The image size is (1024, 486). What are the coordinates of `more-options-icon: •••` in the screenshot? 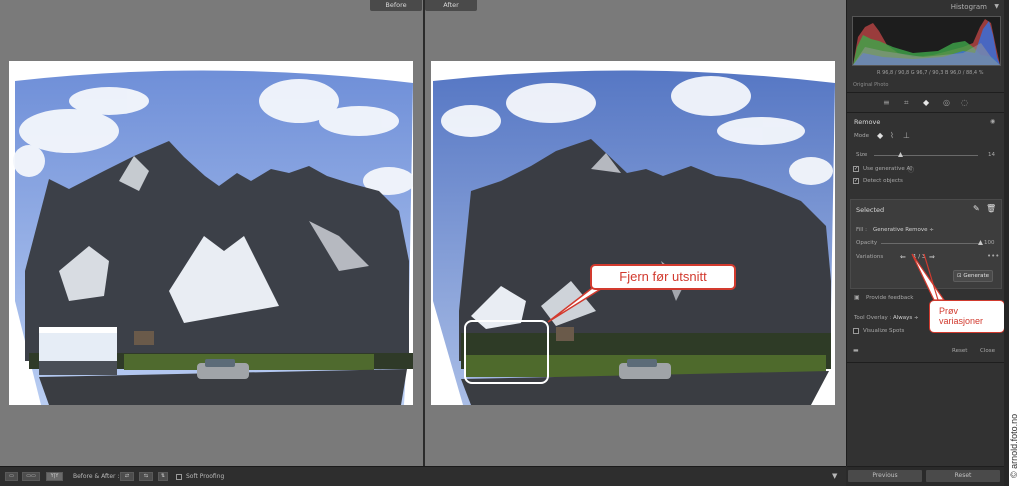 It's located at (993, 256).